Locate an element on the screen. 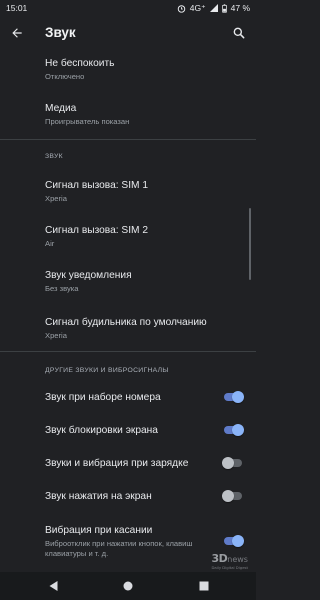 The image size is (320, 600). item-title: Медиа is located at coordinates (61, 108).